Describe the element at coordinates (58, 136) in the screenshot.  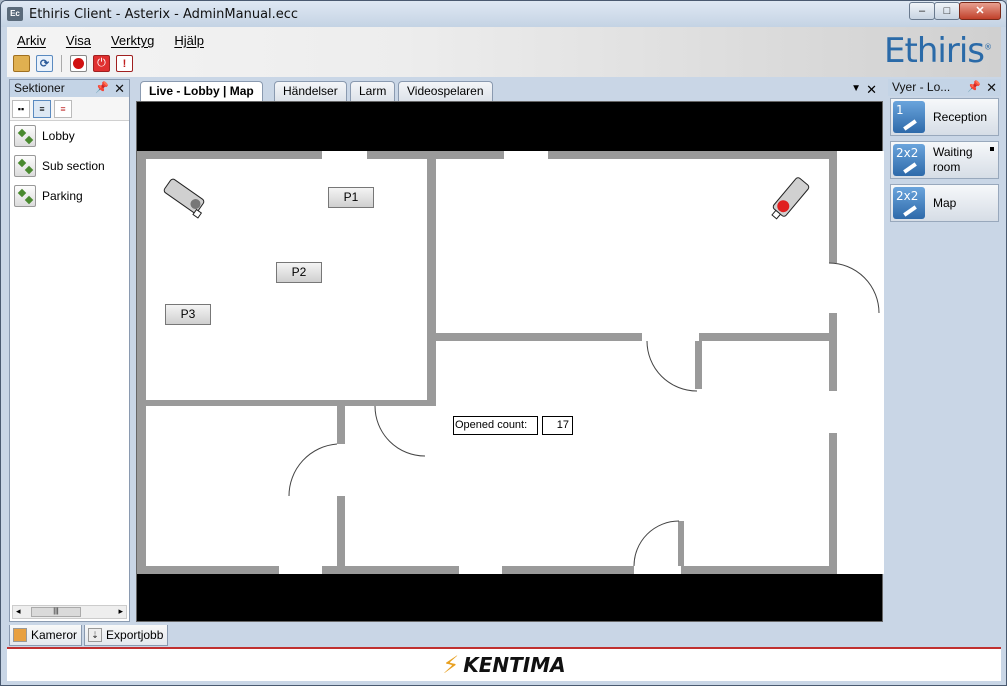
I see `section-label: Lobby` at that location.